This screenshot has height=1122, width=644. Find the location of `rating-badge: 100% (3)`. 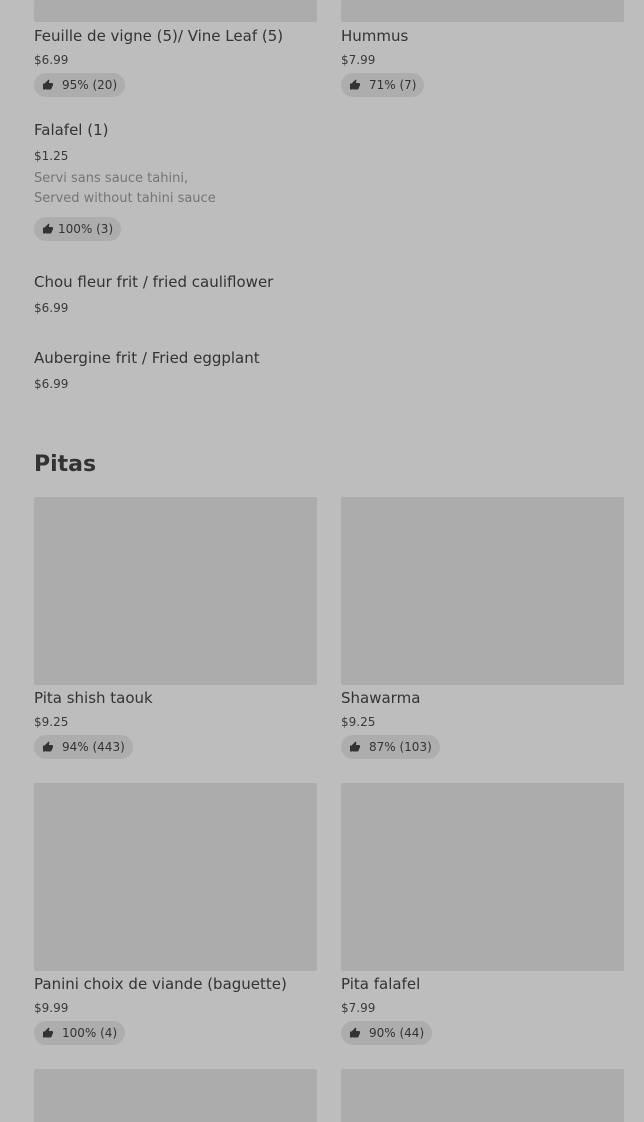

rating-badge: 100% (3) is located at coordinates (78, 229).